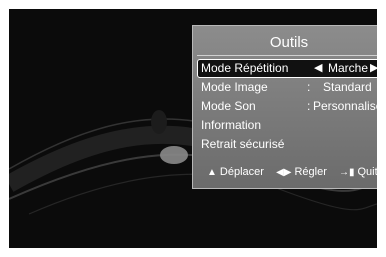 This screenshot has height=257, width=386. Describe the element at coordinates (347, 87) in the screenshot. I see `menu-item-value: Standard` at that location.